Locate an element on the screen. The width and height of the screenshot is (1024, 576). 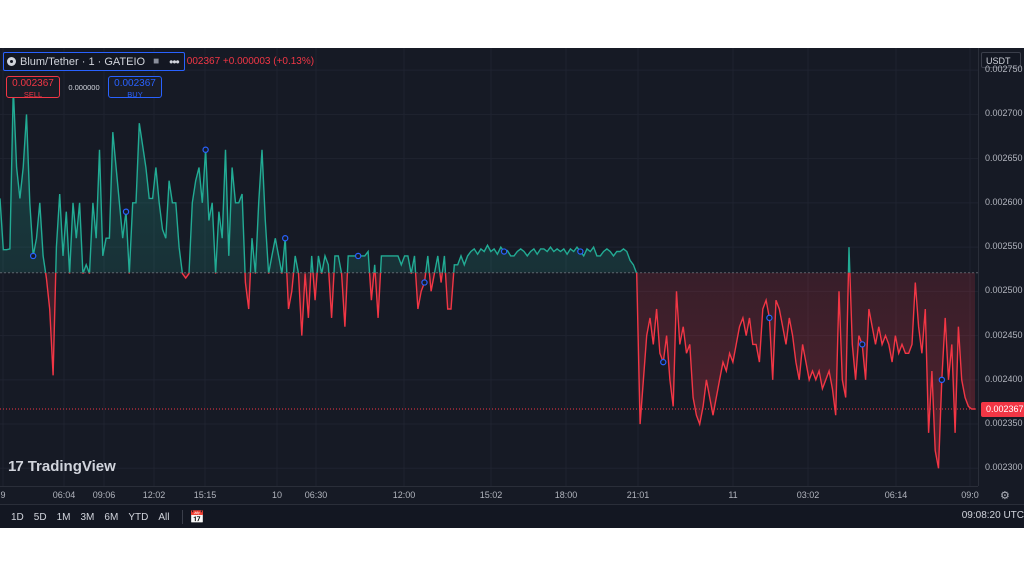
sell-price: 0.002367 is located at coordinates (33, 83).